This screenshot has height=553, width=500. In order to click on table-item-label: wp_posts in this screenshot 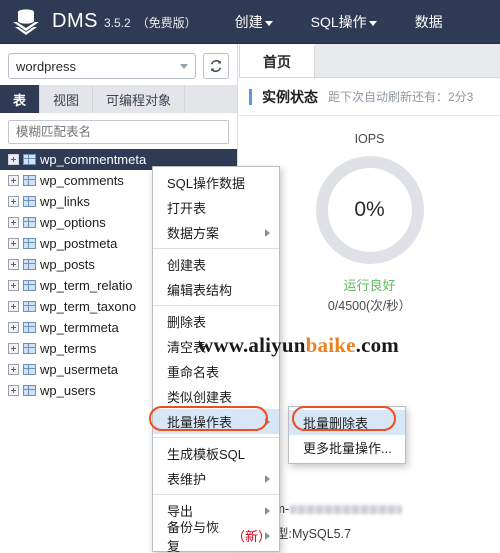, I will do `click(67, 264)`.